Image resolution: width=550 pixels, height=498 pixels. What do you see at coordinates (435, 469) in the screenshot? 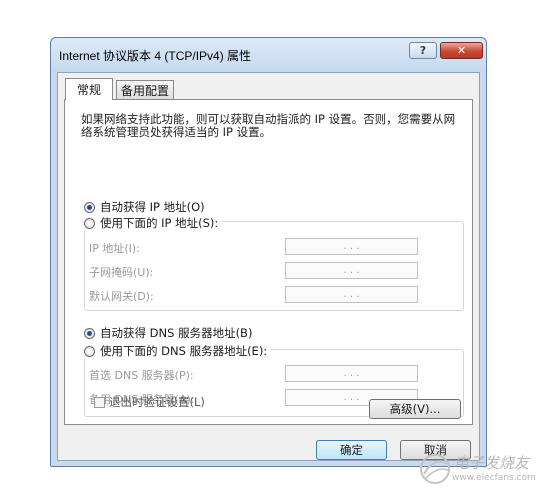
I see `elecfans-logo-icon` at bounding box center [435, 469].